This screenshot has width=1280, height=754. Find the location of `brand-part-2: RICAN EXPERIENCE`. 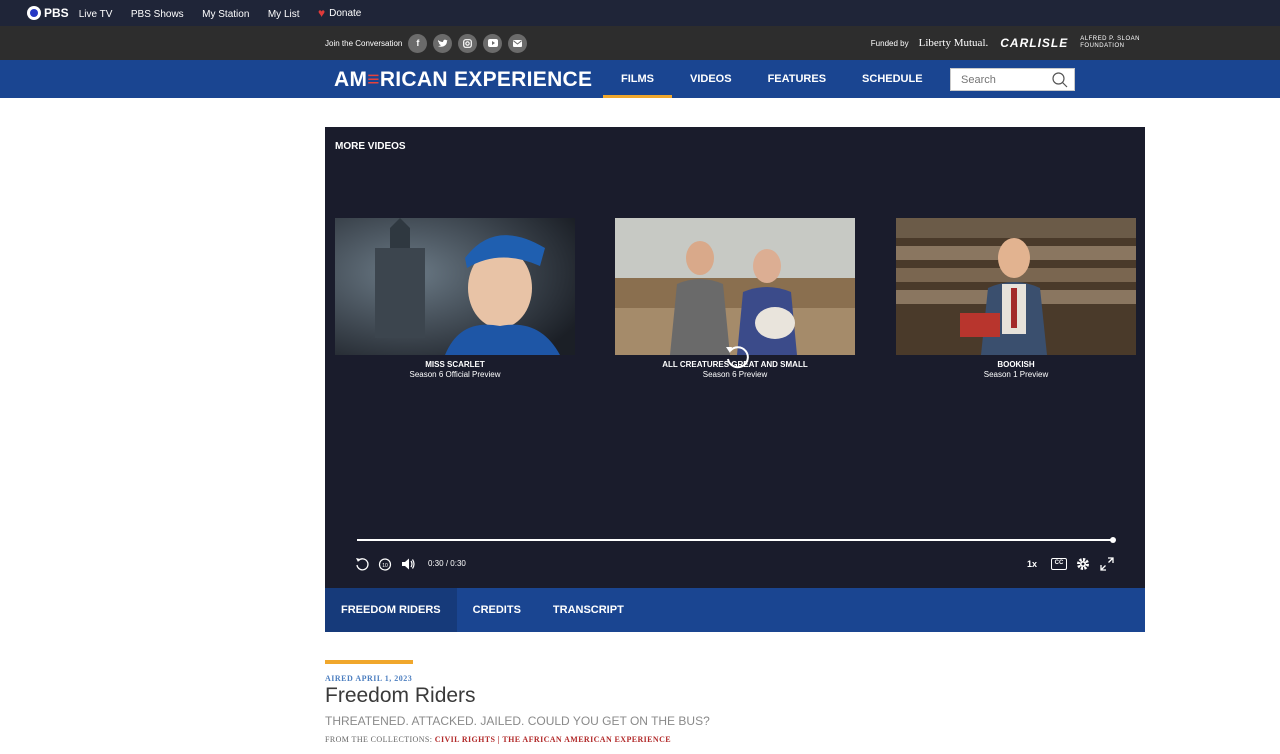

brand-part-2: RICAN EXPERIENCE is located at coordinates (486, 79).